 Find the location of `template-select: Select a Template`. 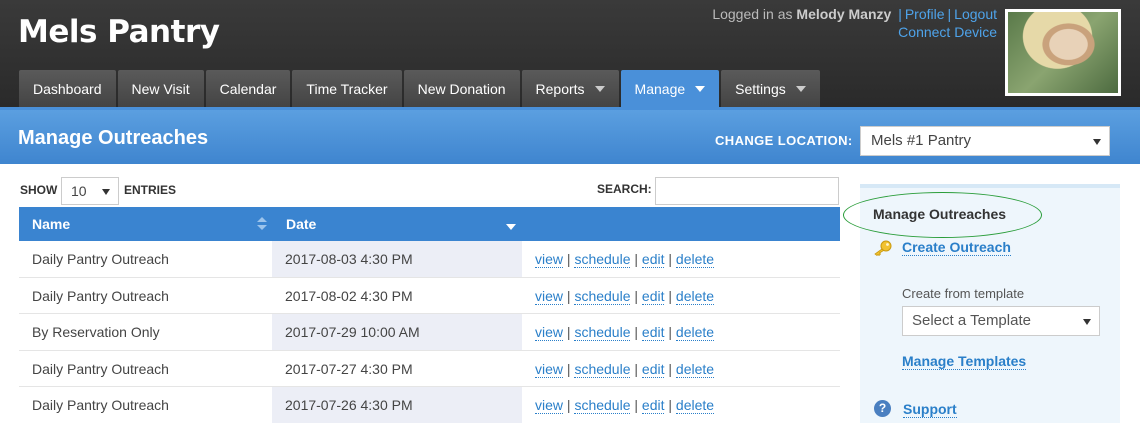

template-select: Select a Template is located at coordinates (1001, 321).